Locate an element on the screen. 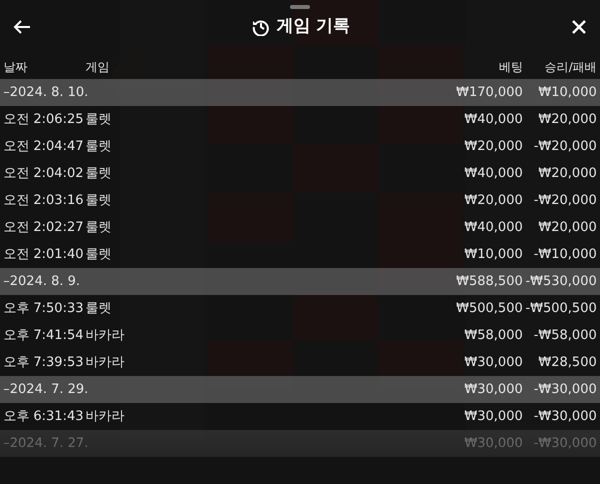  time-cell-text: 오전 2:01:40 is located at coordinates (43, 255).